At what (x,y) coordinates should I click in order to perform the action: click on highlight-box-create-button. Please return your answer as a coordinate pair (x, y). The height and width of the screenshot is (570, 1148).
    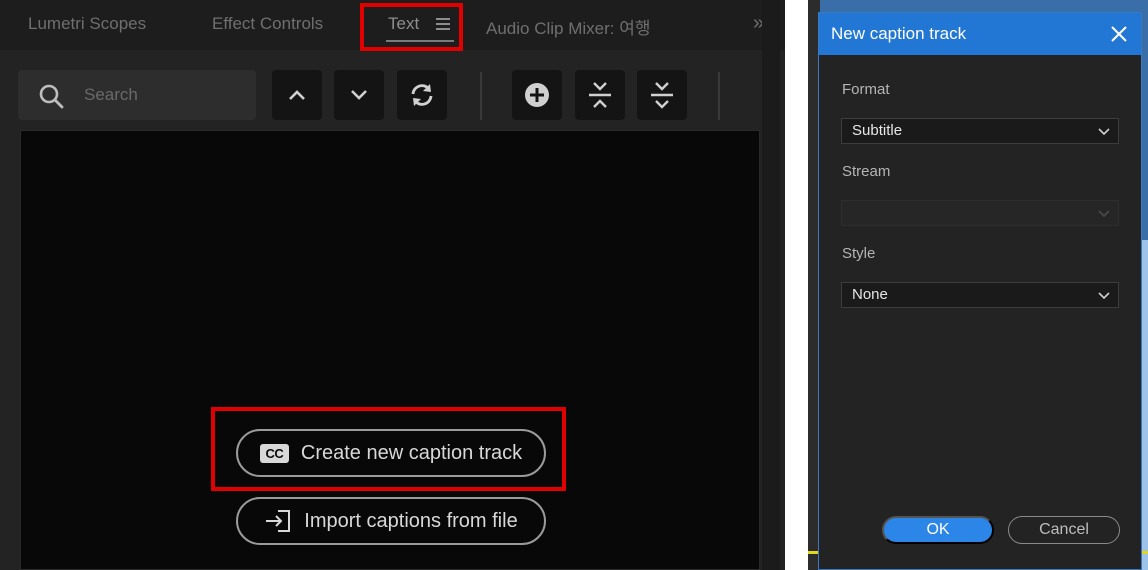
    Looking at the image, I should click on (388, 449).